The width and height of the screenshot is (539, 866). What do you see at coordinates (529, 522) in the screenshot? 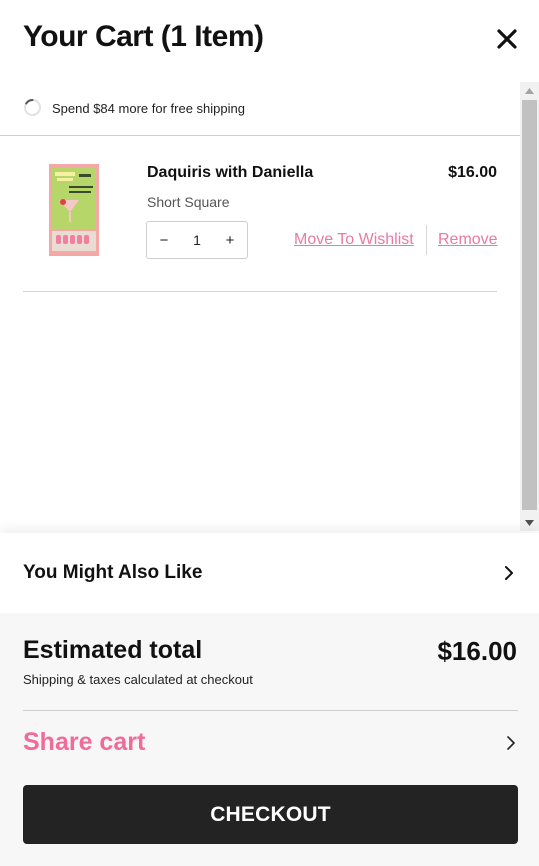
I see `scroll-down-icon` at bounding box center [529, 522].